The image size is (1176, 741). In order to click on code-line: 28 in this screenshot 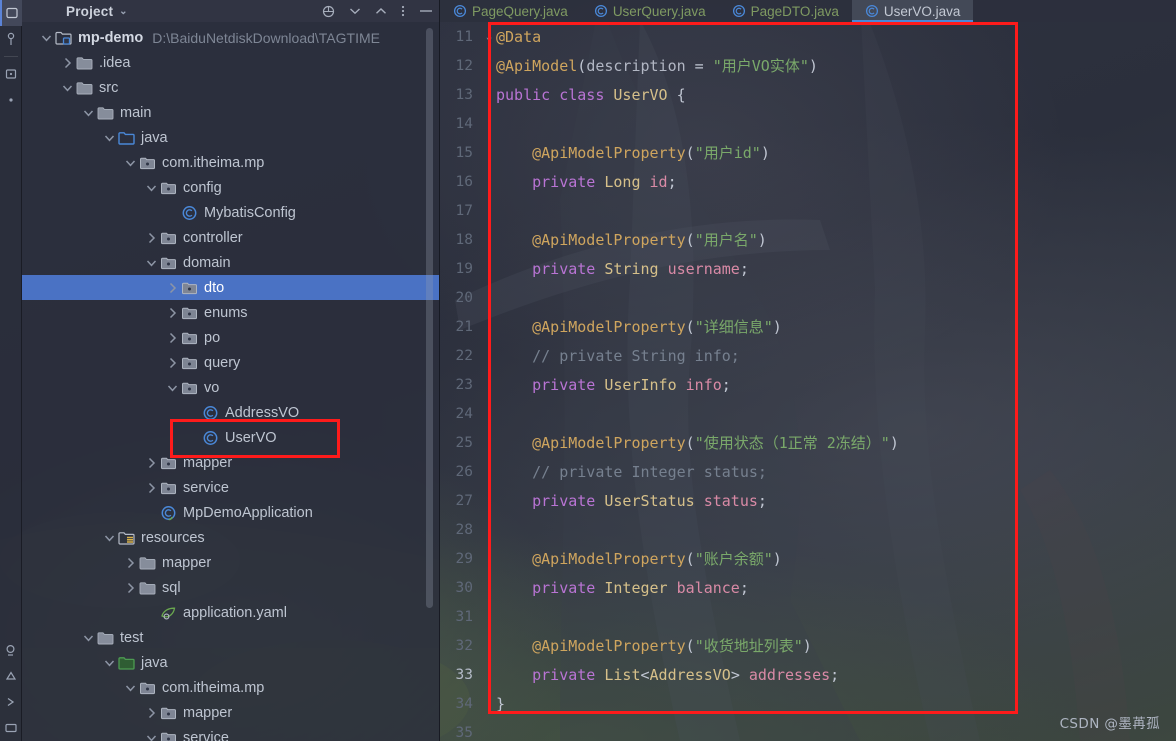, I will do `click(808, 529)`.